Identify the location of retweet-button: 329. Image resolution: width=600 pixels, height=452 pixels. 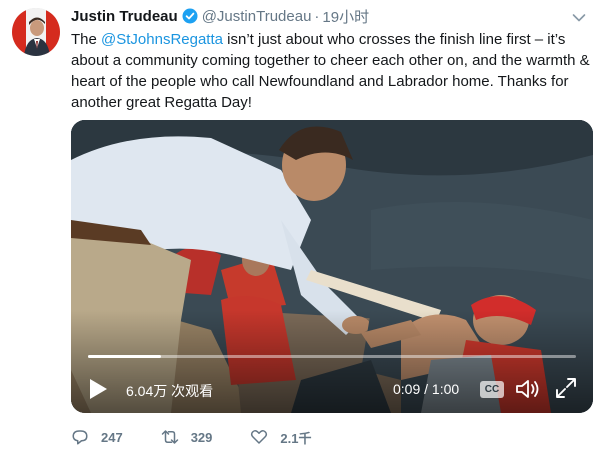
(187, 437).